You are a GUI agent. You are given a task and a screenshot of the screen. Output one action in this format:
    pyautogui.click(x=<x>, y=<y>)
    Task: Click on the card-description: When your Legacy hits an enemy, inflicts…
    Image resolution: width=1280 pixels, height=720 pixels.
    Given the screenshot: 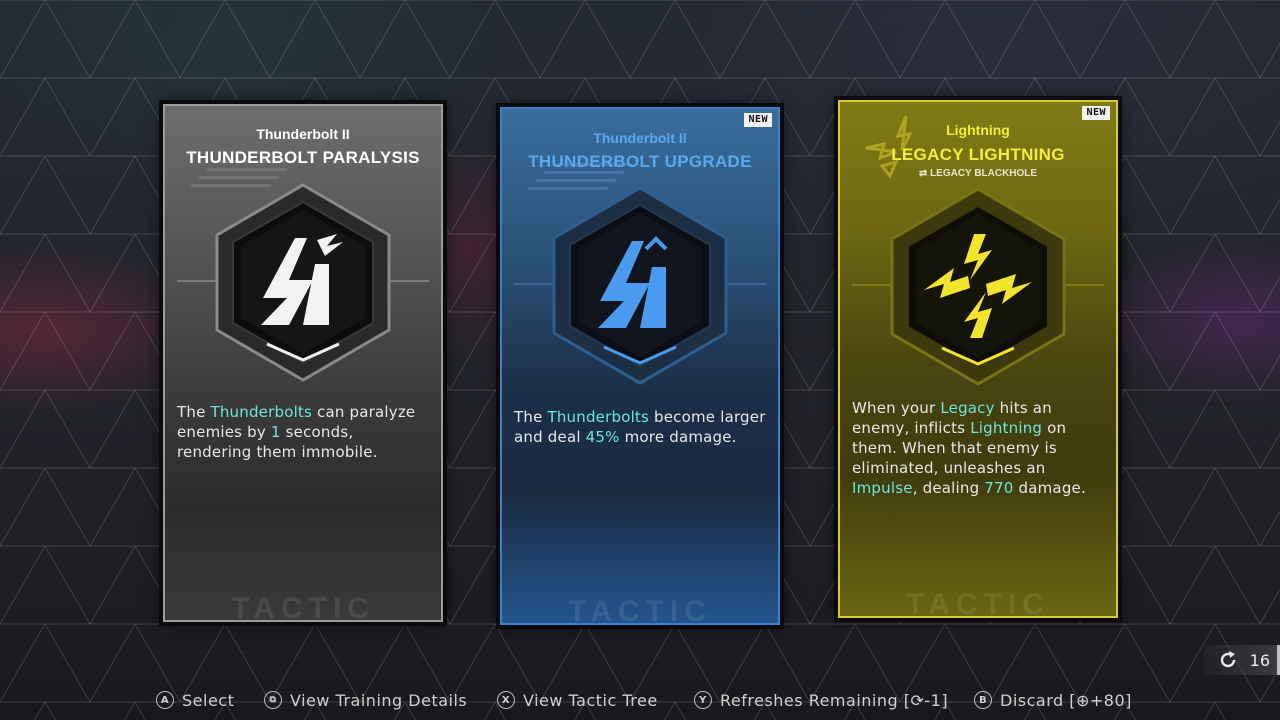 What is the action you would take?
    pyautogui.click(x=969, y=448)
    